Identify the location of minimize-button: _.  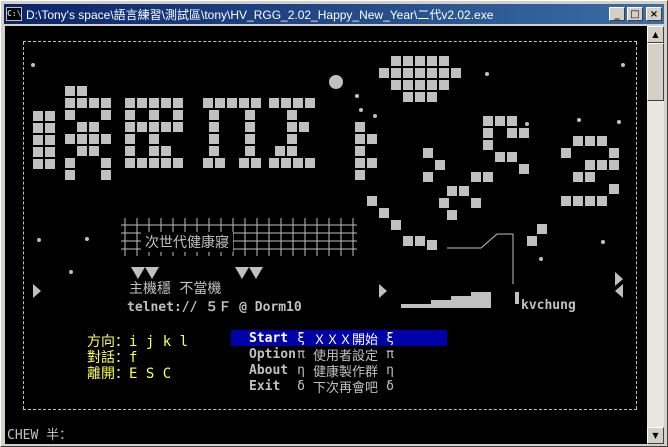
(617, 14).